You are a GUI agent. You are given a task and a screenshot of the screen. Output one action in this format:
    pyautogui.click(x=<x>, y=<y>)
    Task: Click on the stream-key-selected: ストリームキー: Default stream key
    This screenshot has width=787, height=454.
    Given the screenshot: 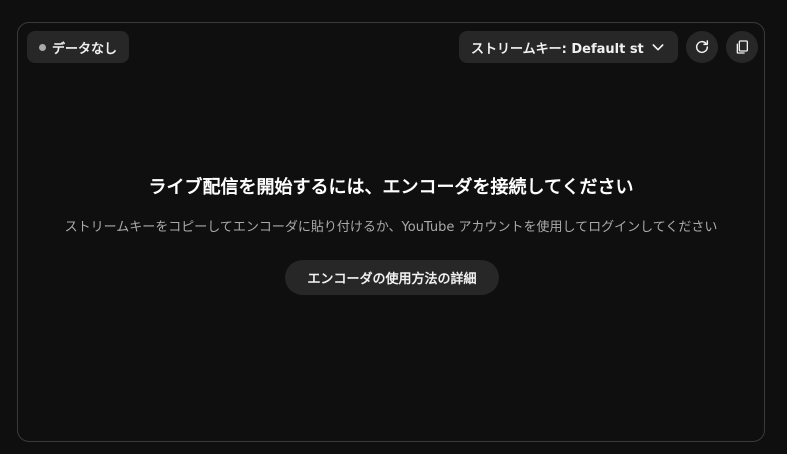 What is the action you would take?
    pyautogui.click(x=557, y=49)
    